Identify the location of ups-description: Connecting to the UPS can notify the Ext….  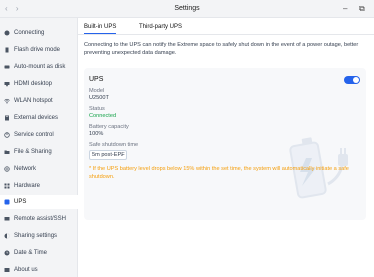
(221, 49).